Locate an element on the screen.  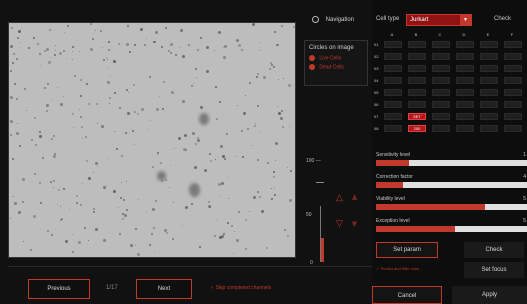
live-cells-option: Live Cells is located at coordinates (336, 58).